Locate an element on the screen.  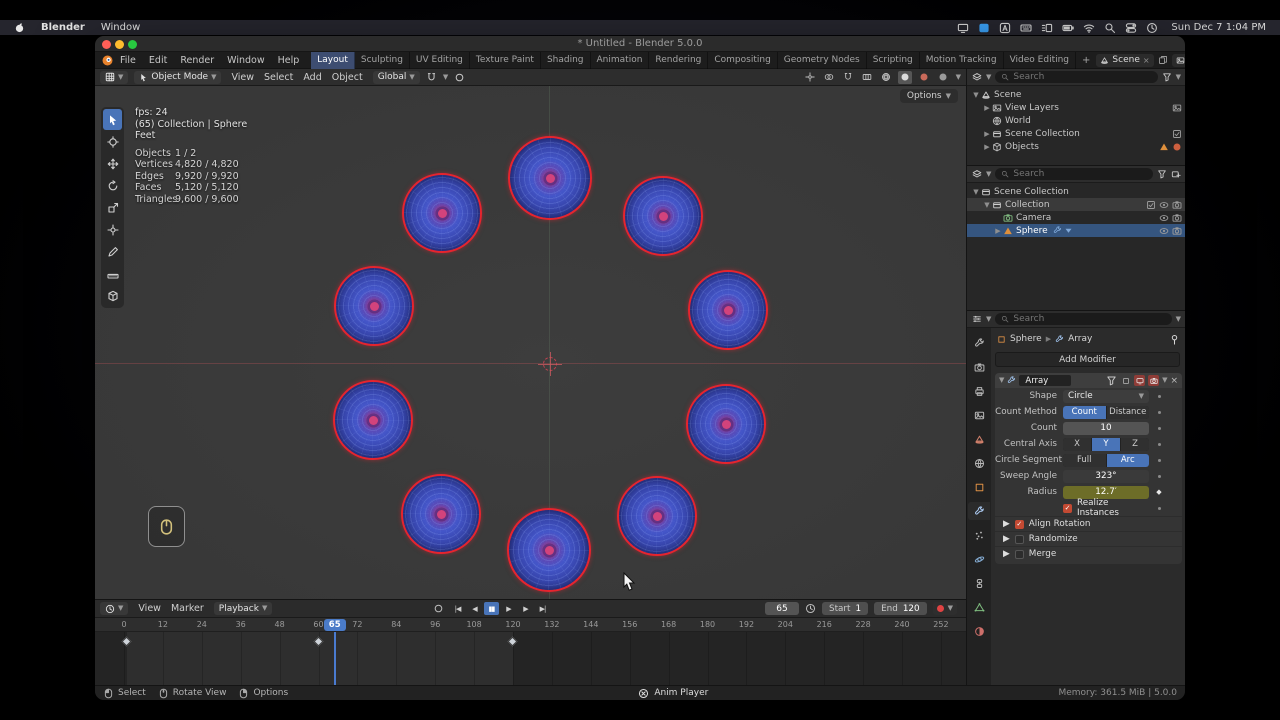
shading-material-icon is located at coordinates (924, 77).